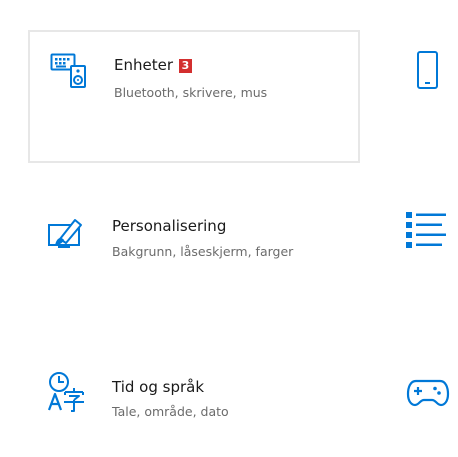 Image resolution: width=458 pixels, height=457 pixels. I want to click on tile-title: Personalisering, so click(169, 226).